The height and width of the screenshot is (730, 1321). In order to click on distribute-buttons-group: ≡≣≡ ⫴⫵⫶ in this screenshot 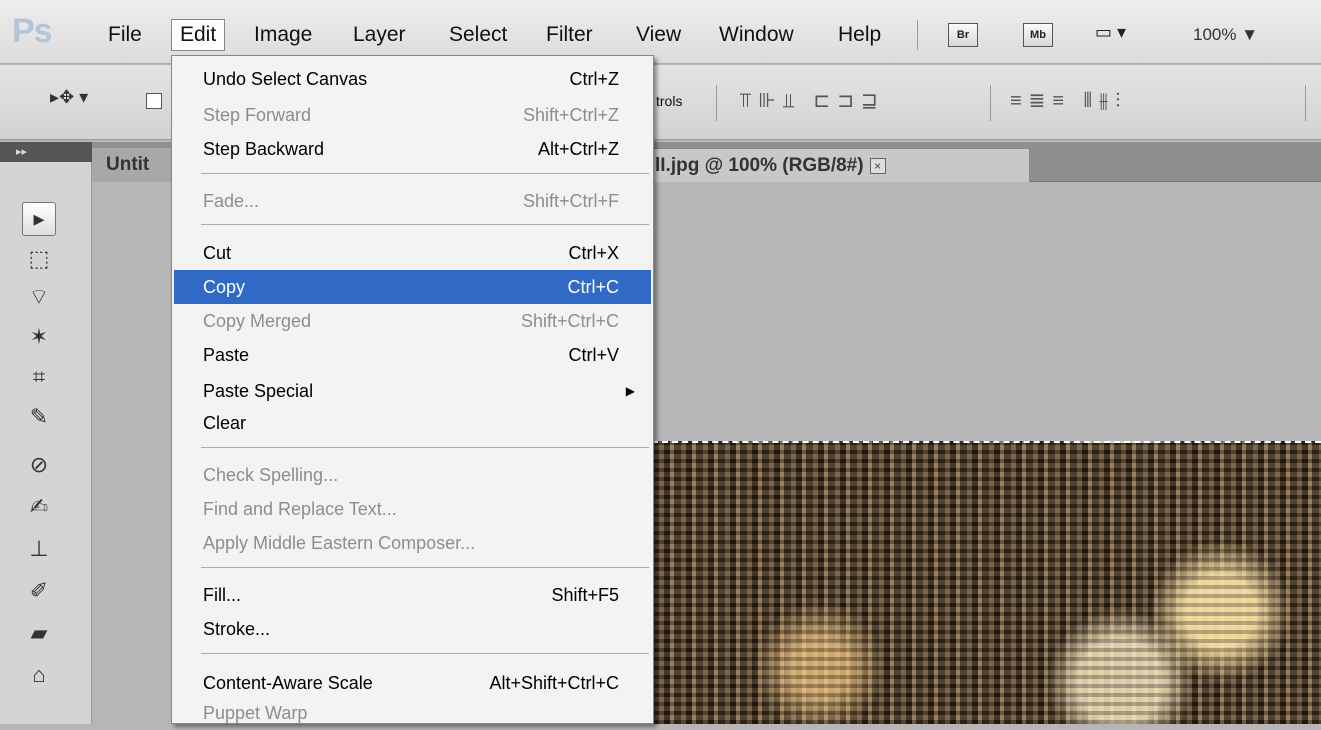, I will do `click(1068, 100)`.